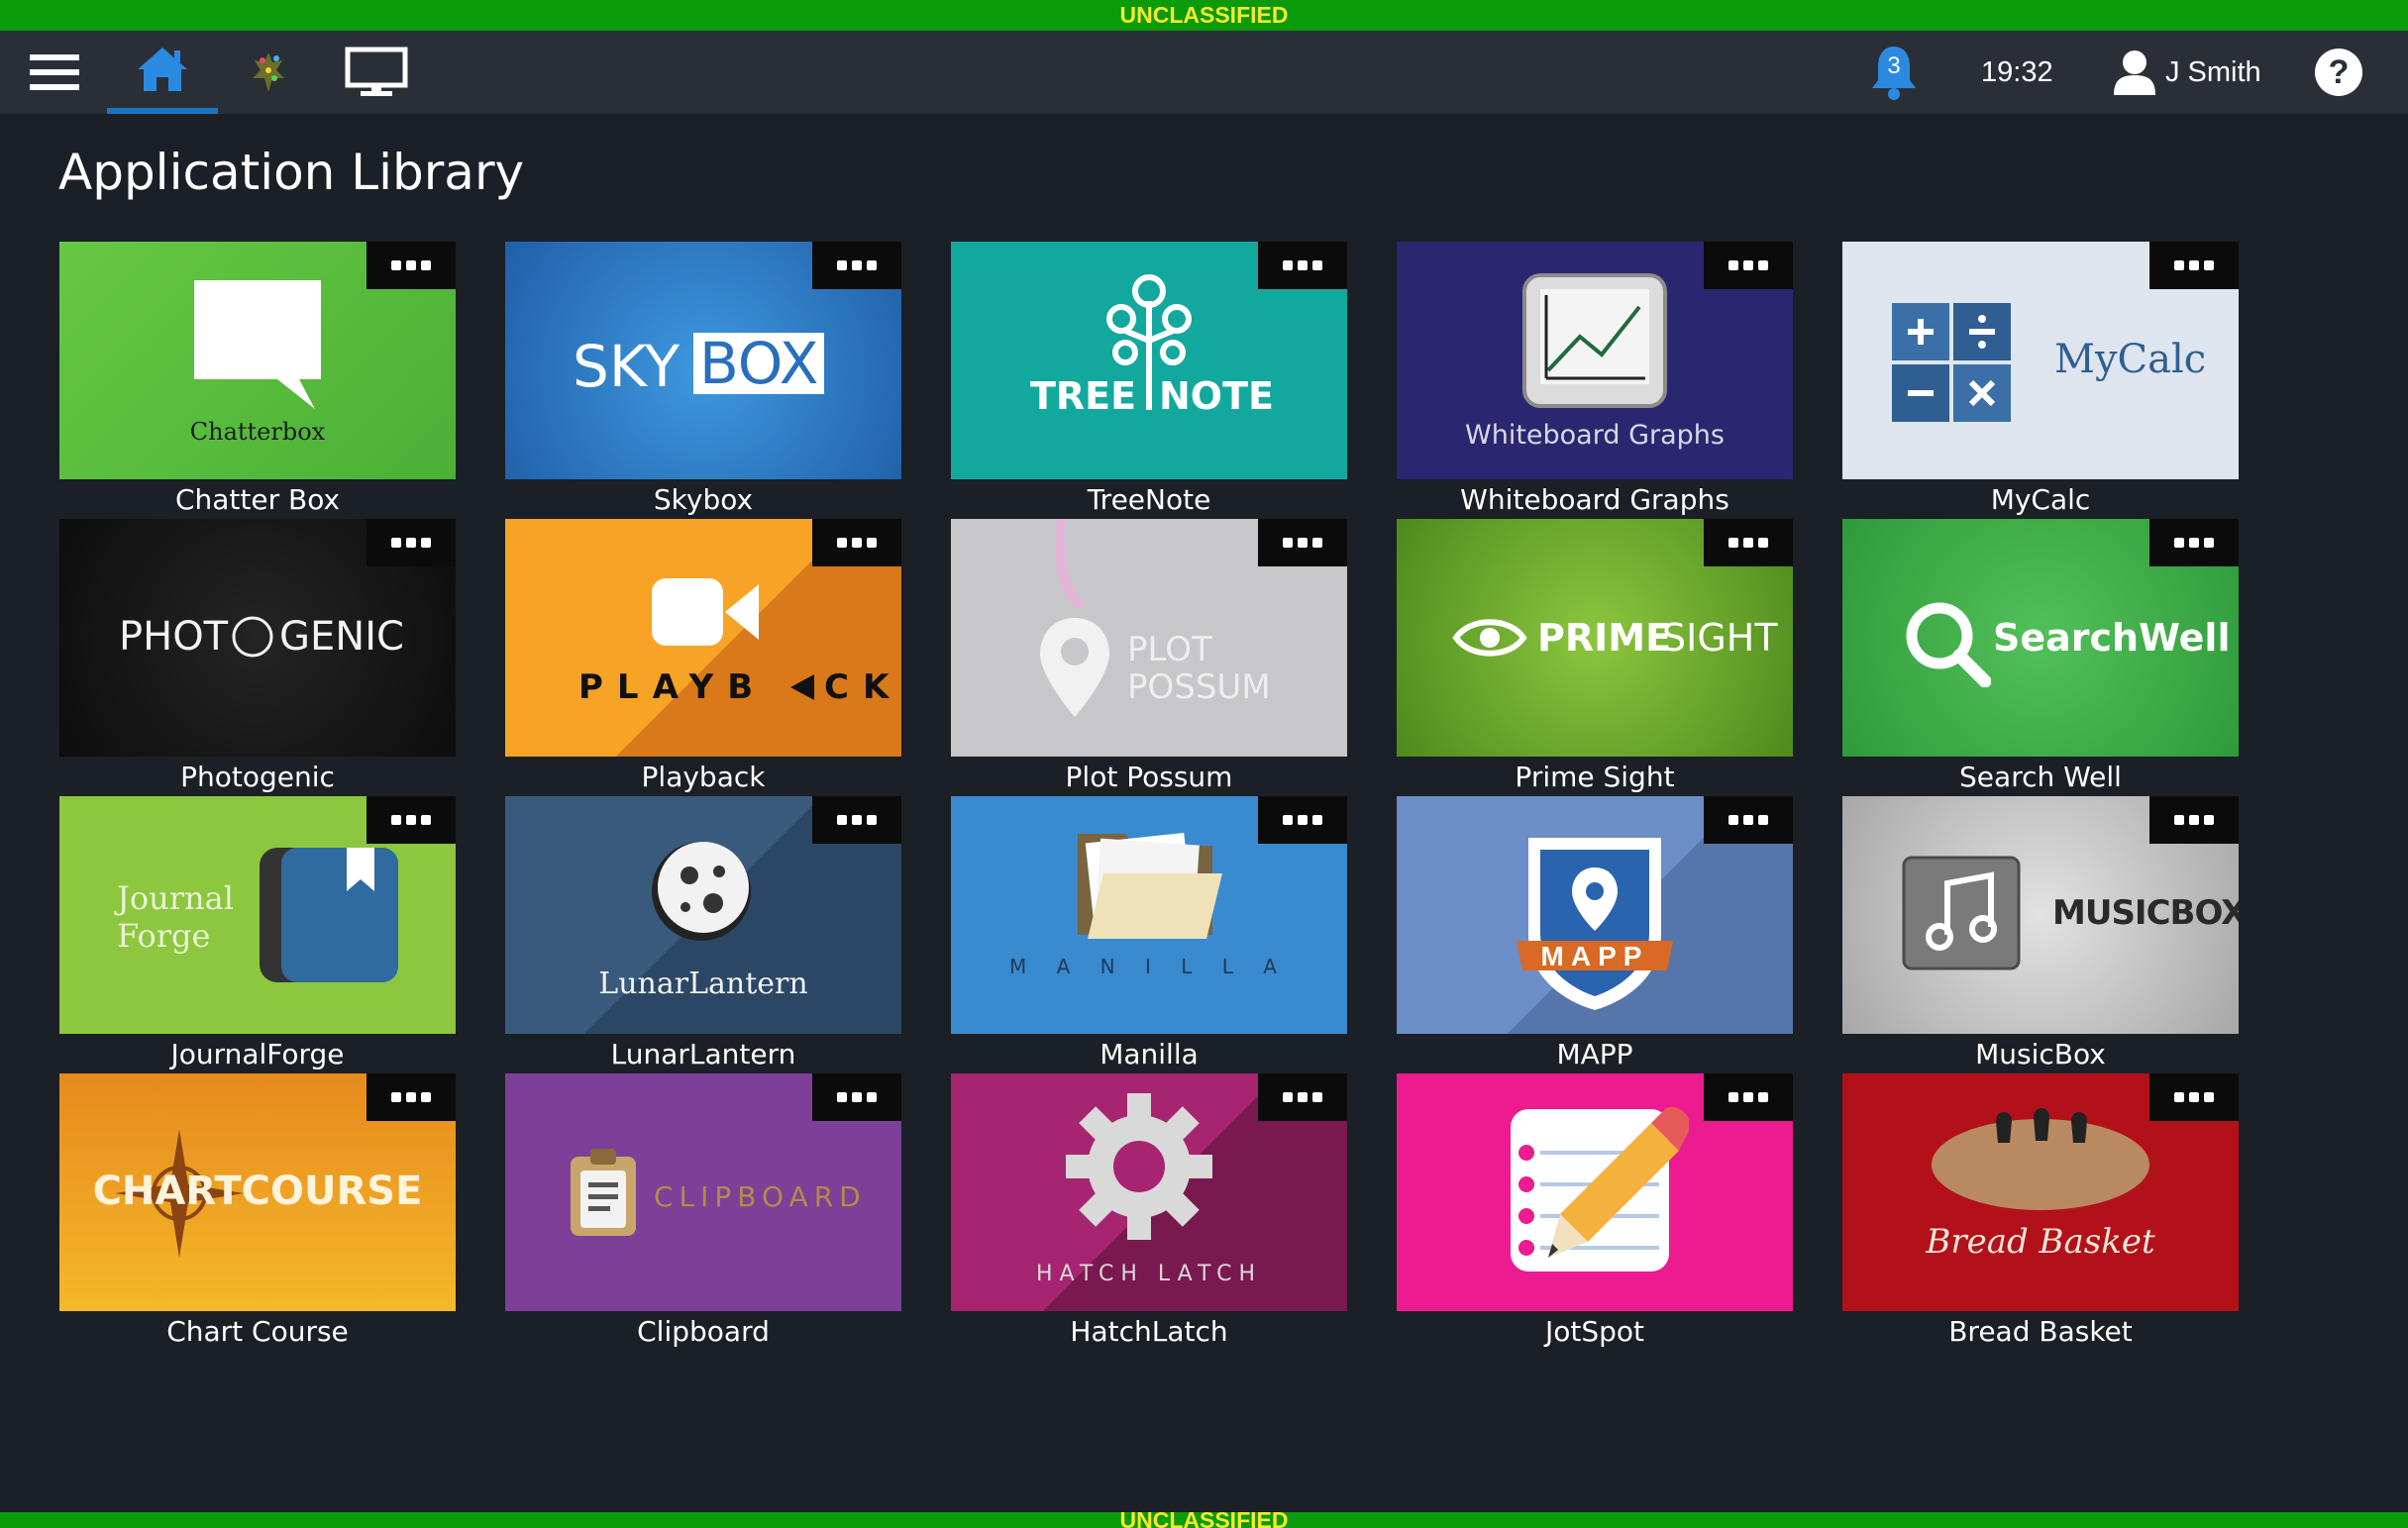  I want to click on puzzle-app-tab, so click(269, 72).